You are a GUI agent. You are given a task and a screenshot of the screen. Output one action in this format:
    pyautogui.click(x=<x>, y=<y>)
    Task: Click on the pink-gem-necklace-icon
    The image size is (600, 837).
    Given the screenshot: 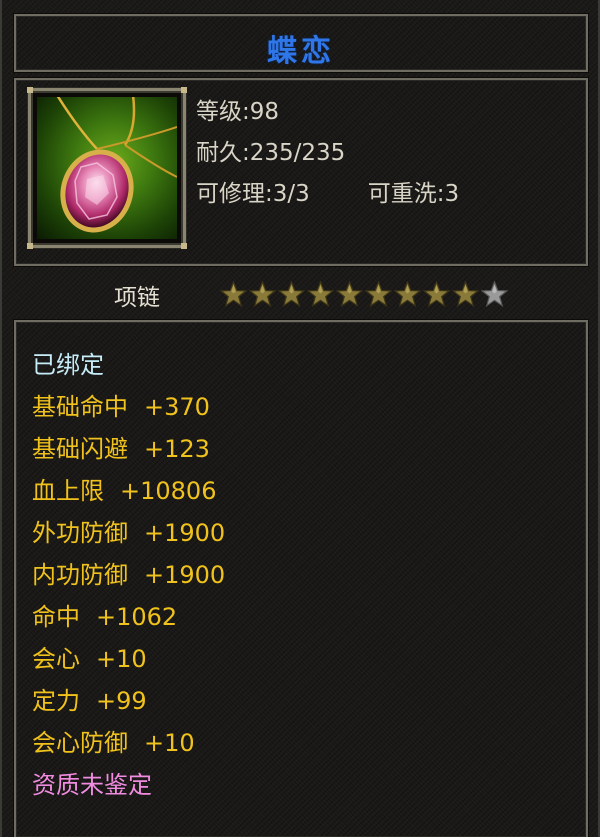 What is the action you would take?
    pyautogui.click(x=107, y=168)
    